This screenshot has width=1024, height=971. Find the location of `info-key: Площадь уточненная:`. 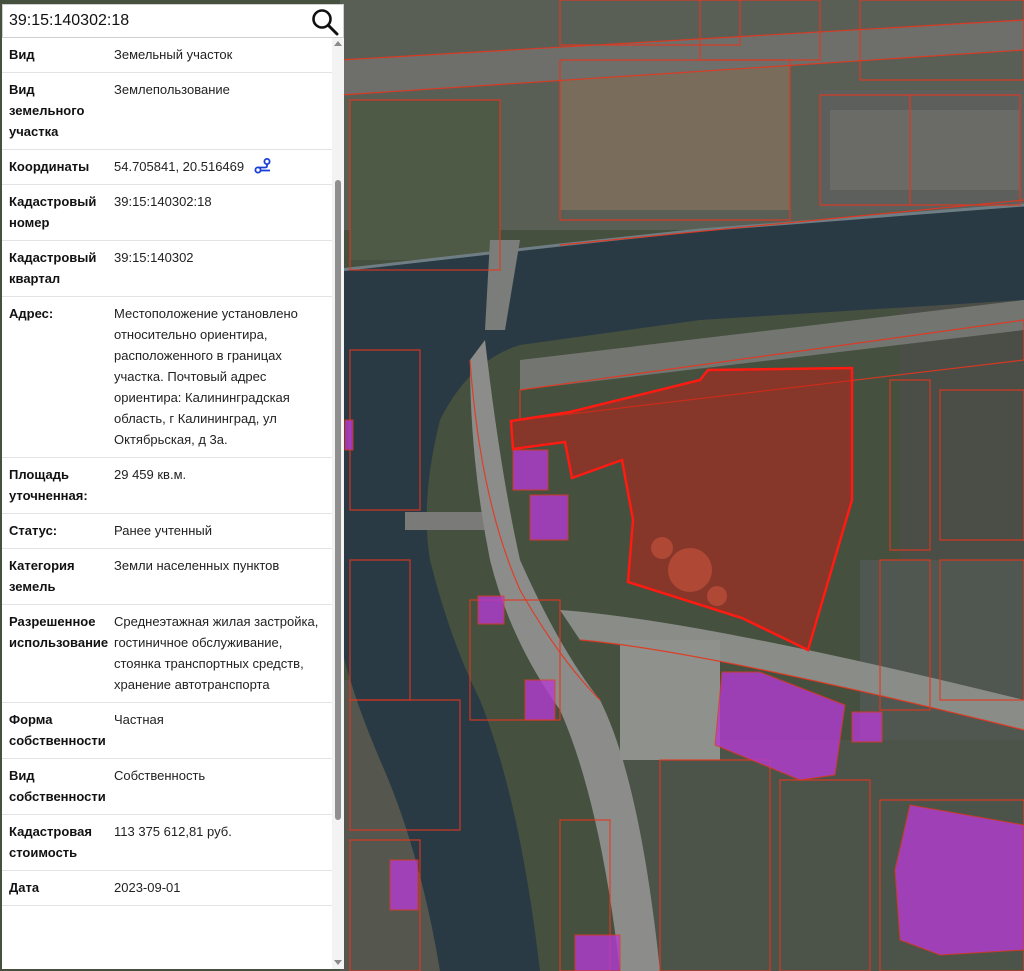

info-key: Площадь уточненная: is located at coordinates (48, 485).